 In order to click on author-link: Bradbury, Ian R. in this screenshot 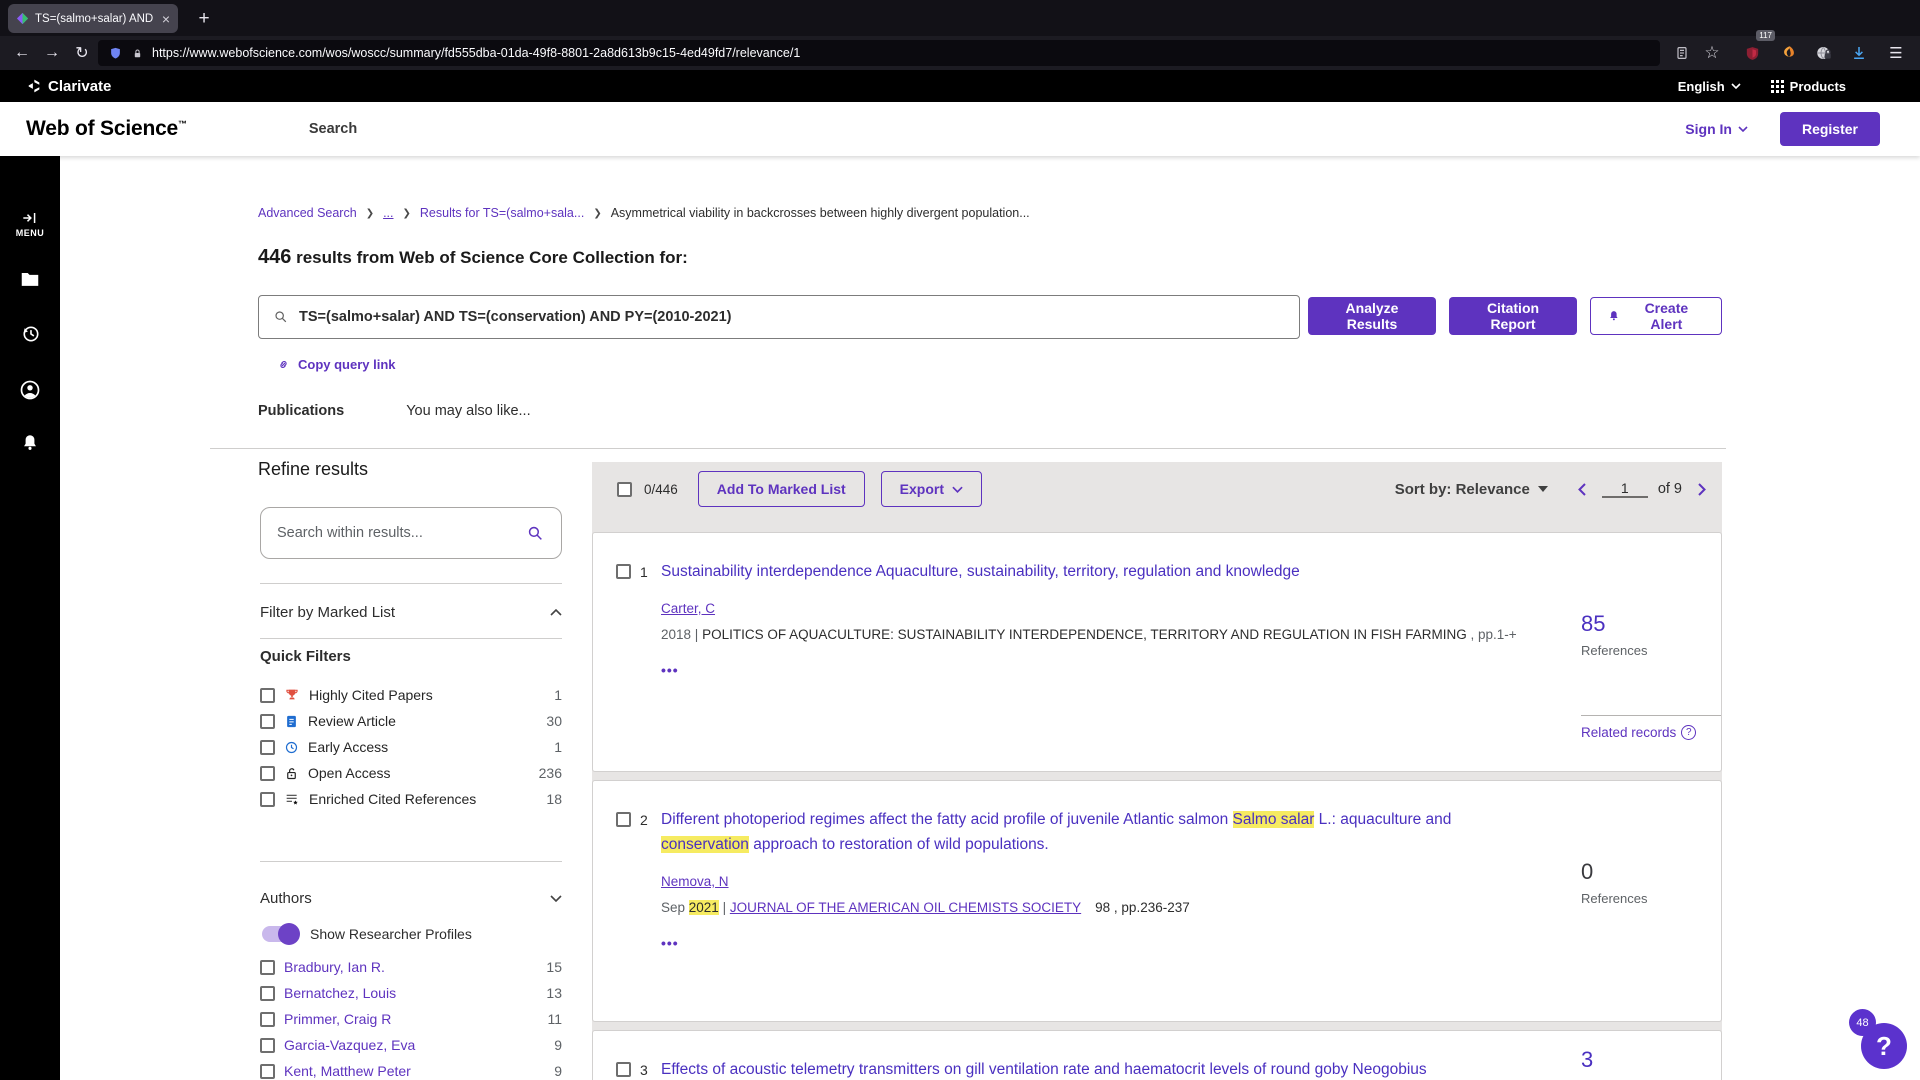, I will do `click(410, 967)`.